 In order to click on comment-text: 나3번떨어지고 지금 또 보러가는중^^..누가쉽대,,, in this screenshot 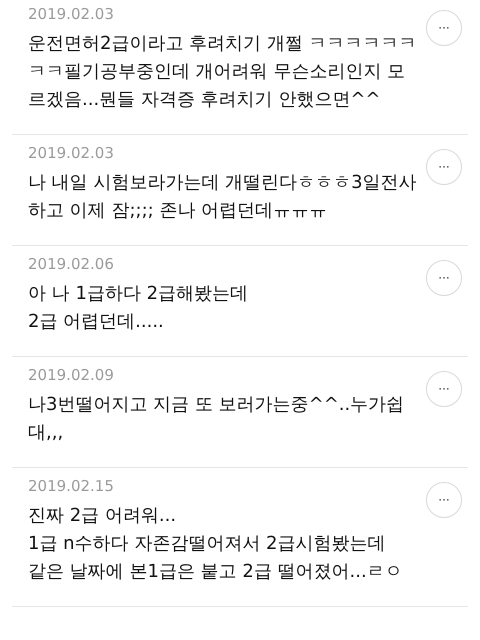, I will do `click(217, 419)`.